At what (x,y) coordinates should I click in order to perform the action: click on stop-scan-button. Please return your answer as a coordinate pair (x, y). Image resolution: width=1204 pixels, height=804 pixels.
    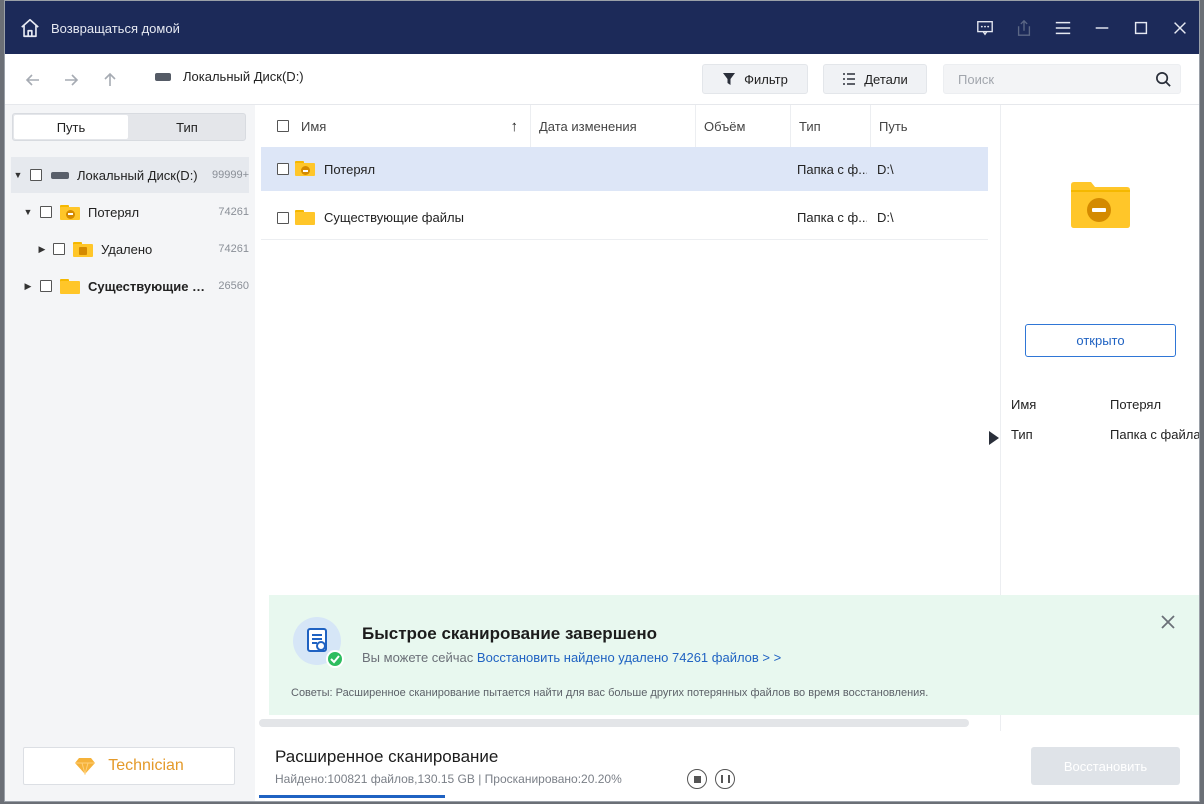
    Looking at the image, I should click on (697, 779).